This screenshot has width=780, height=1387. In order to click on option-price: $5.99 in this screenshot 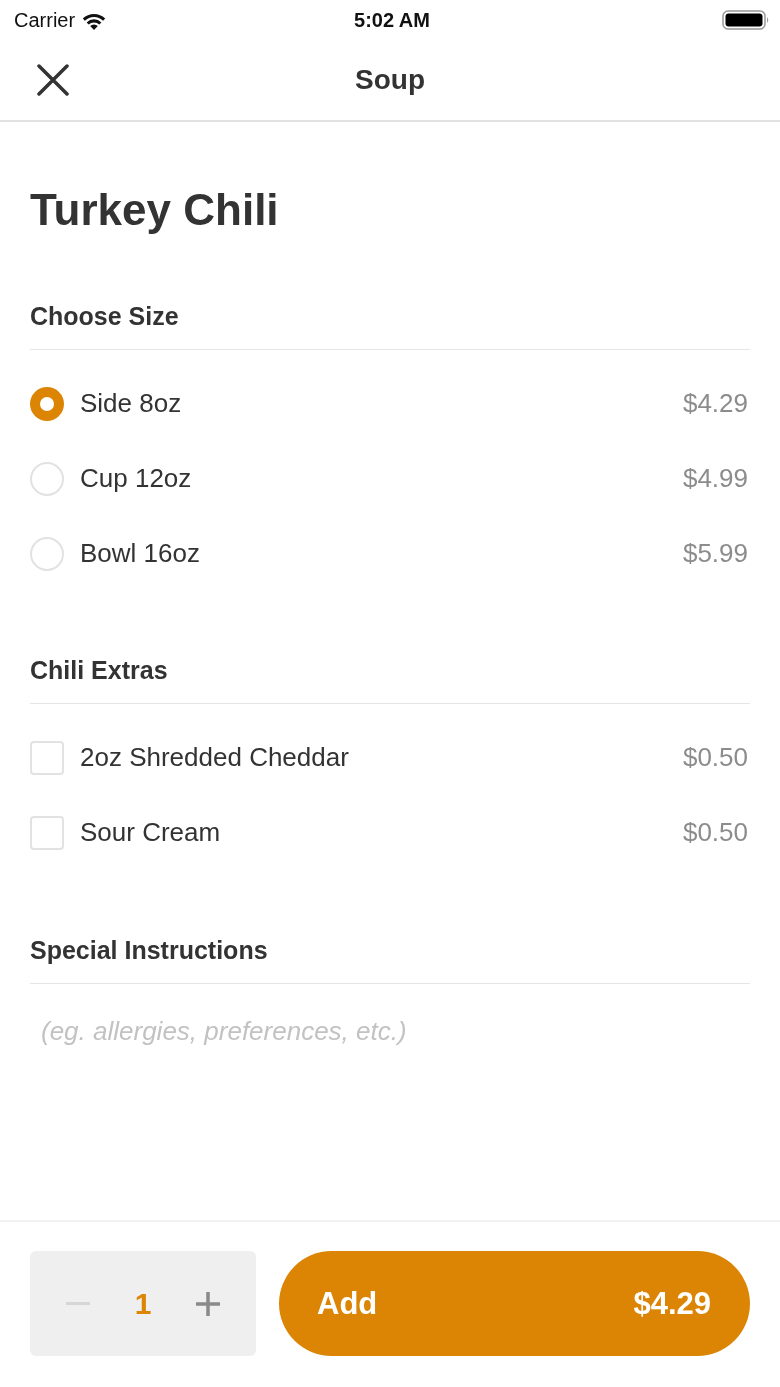, I will do `click(715, 553)`.